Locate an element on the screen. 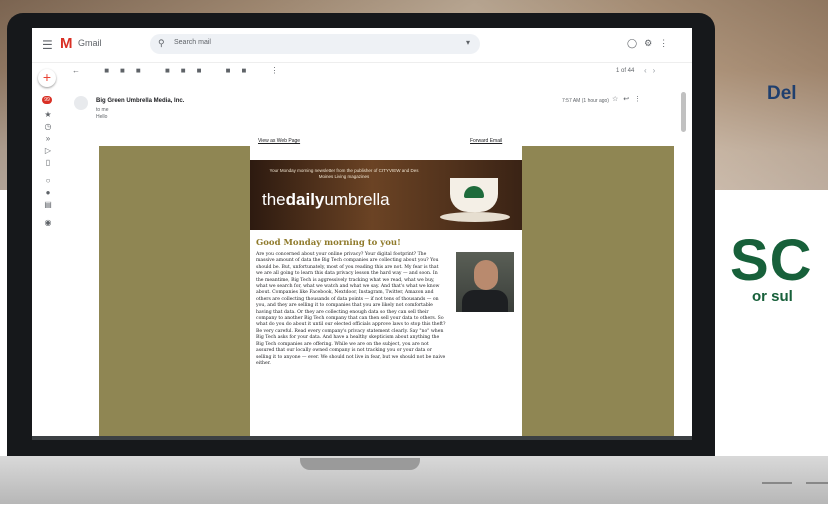 The height and width of the screenshot is (510, 828). author-photo is located at coordinates (485, 282).